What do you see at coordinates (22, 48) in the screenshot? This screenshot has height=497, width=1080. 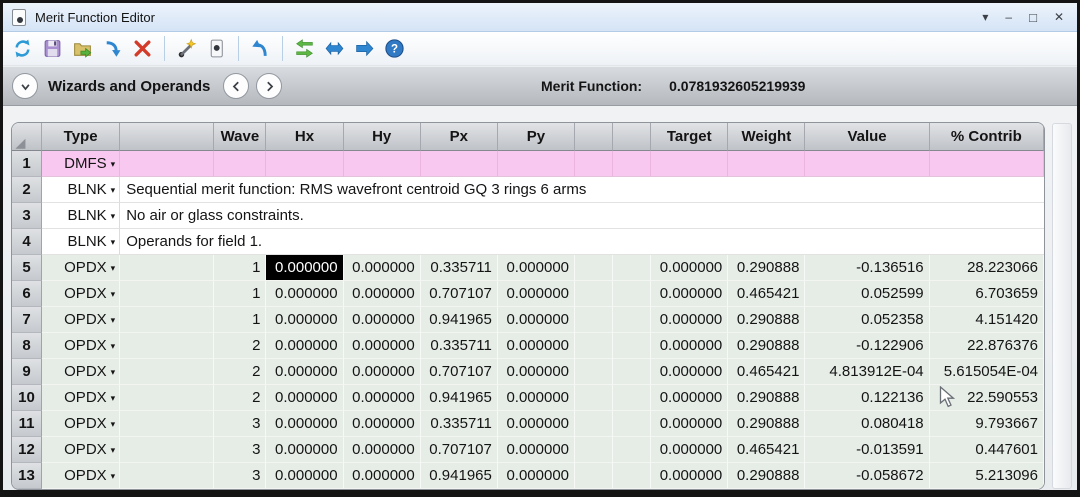 I see `update-icon` at bounding box center [22, 48].